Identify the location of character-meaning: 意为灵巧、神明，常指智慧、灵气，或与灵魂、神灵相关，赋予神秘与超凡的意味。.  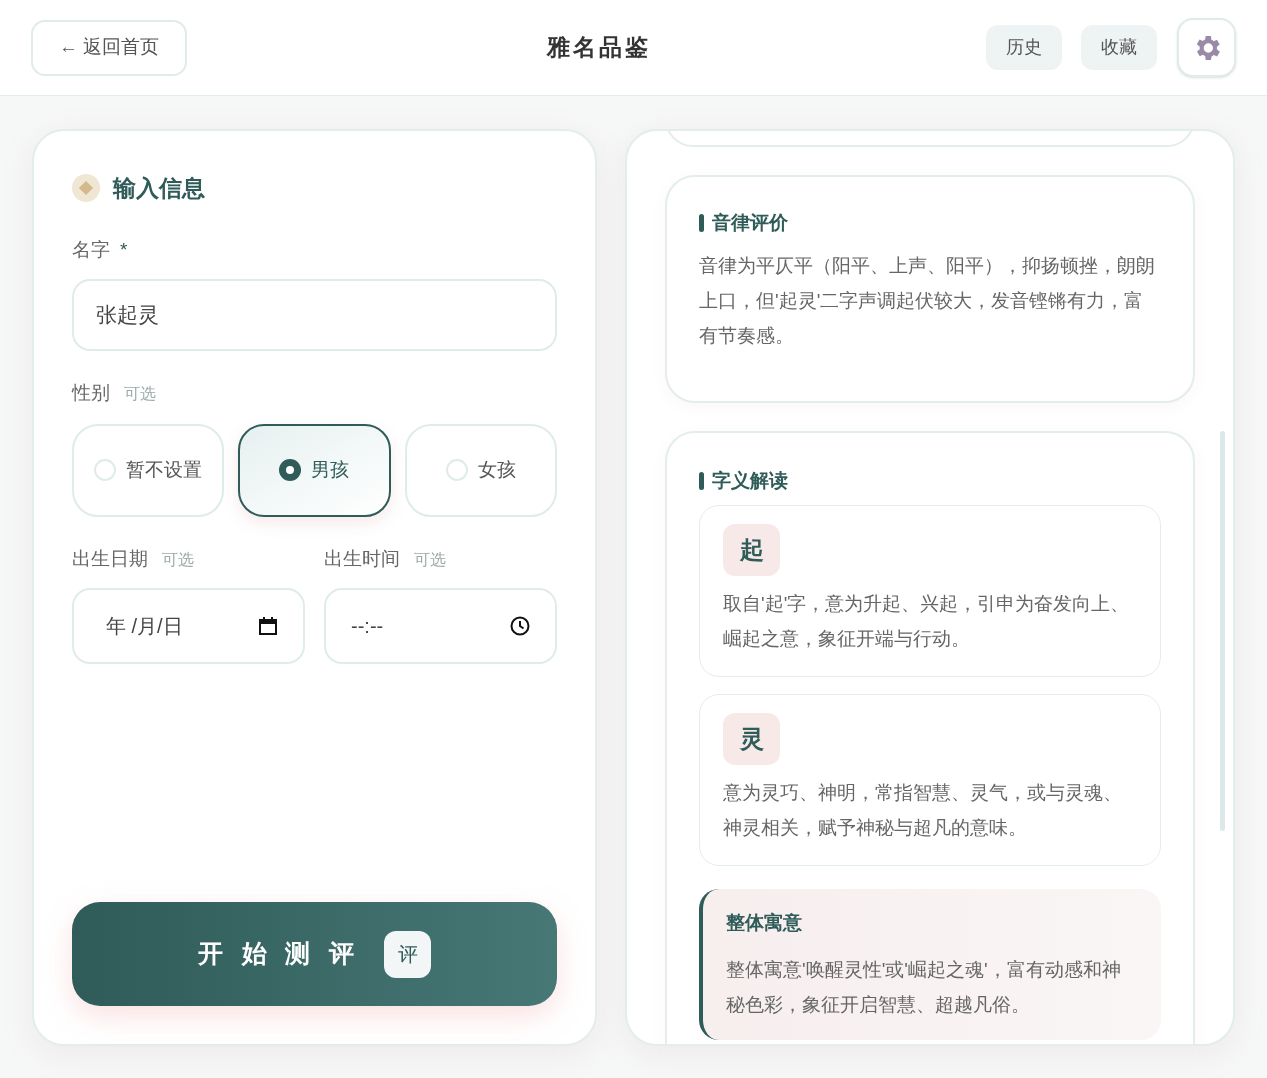
(923, 810).